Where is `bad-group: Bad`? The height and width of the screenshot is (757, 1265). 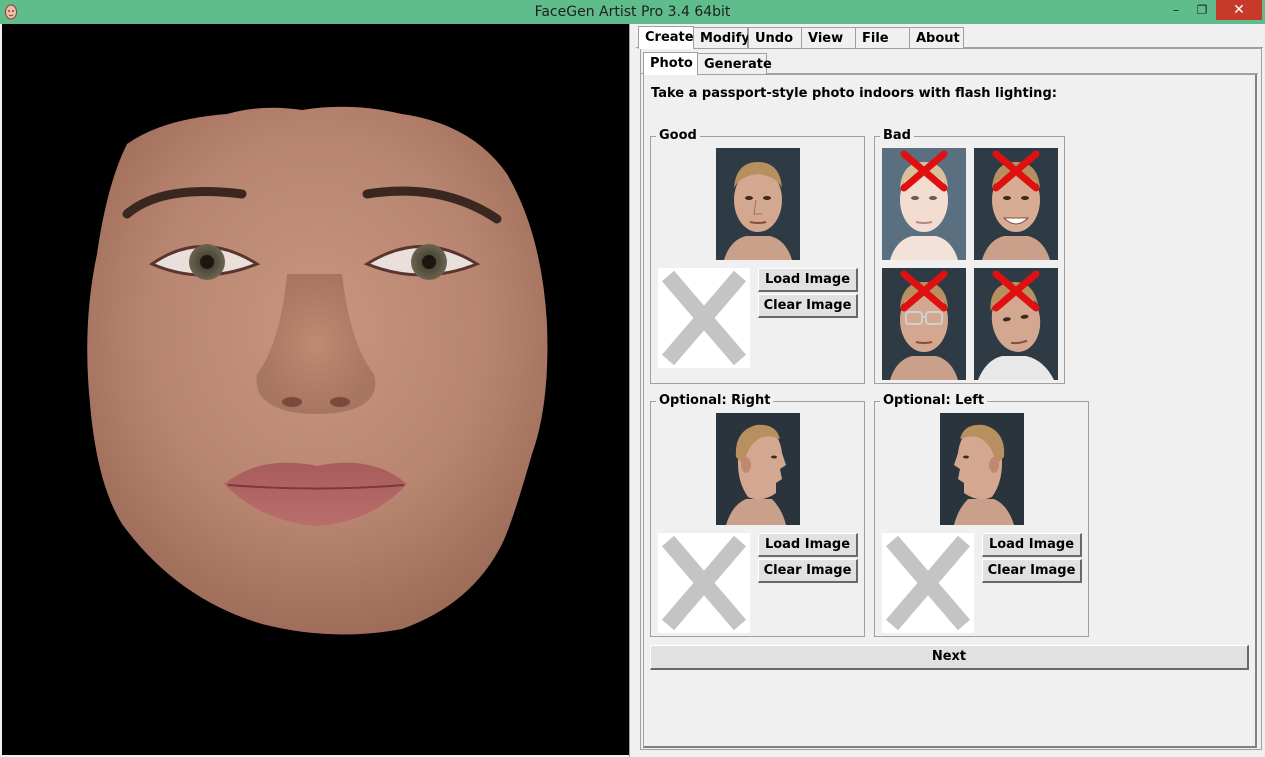 bad-group: Bad is located at coordinates (969, 256).